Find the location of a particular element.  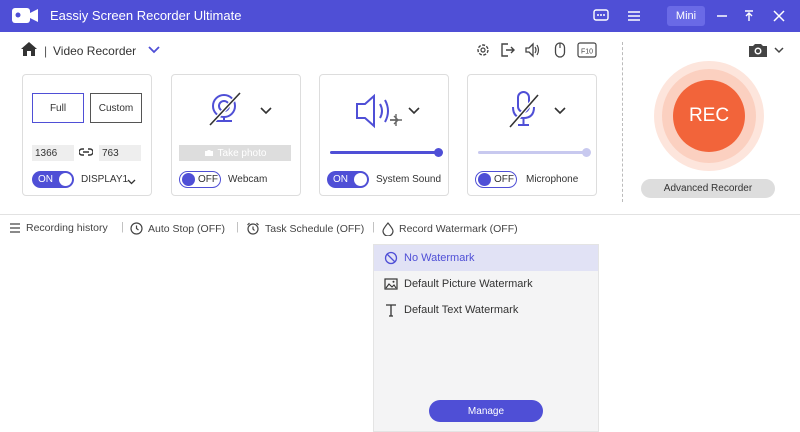

microphone-off-icon is located at coordinates (524, 111).